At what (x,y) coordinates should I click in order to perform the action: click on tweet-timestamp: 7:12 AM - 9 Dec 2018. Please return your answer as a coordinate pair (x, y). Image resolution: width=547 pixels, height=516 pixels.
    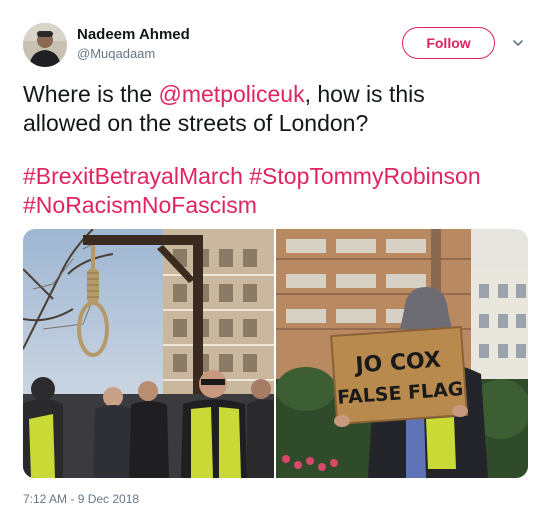
    Looking at the image, I should click on (81, 499).